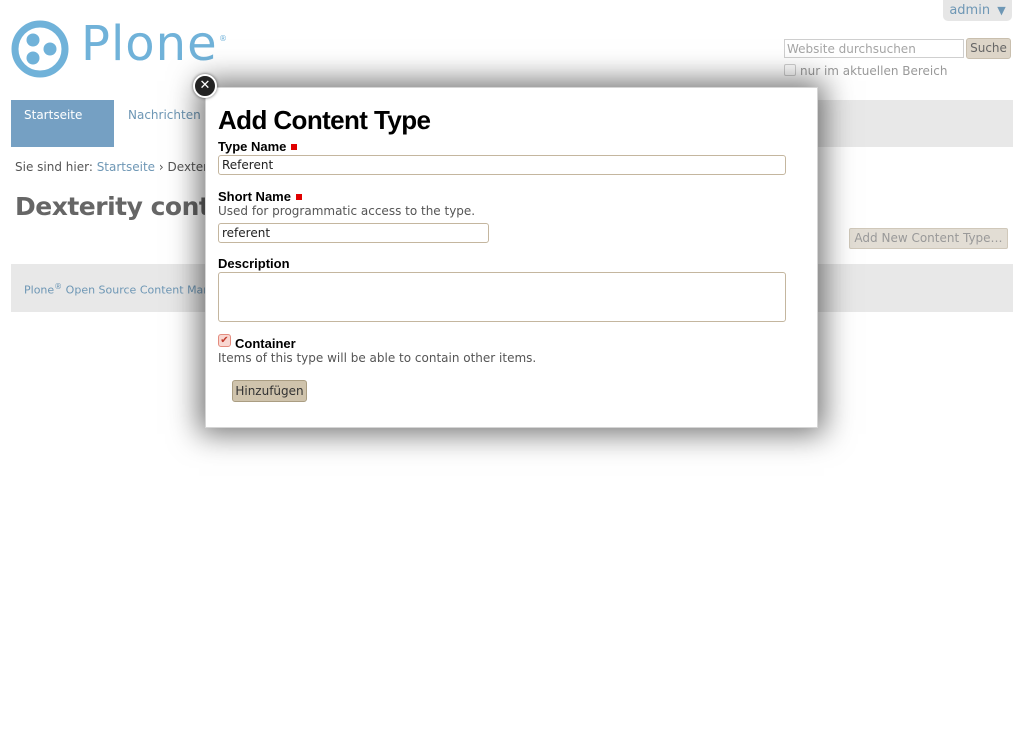 The image size is (1024, 735). Describe the element at coordinates (269, 391) in the screenshot. I see `submit-button: Hinzufügen` at that location.